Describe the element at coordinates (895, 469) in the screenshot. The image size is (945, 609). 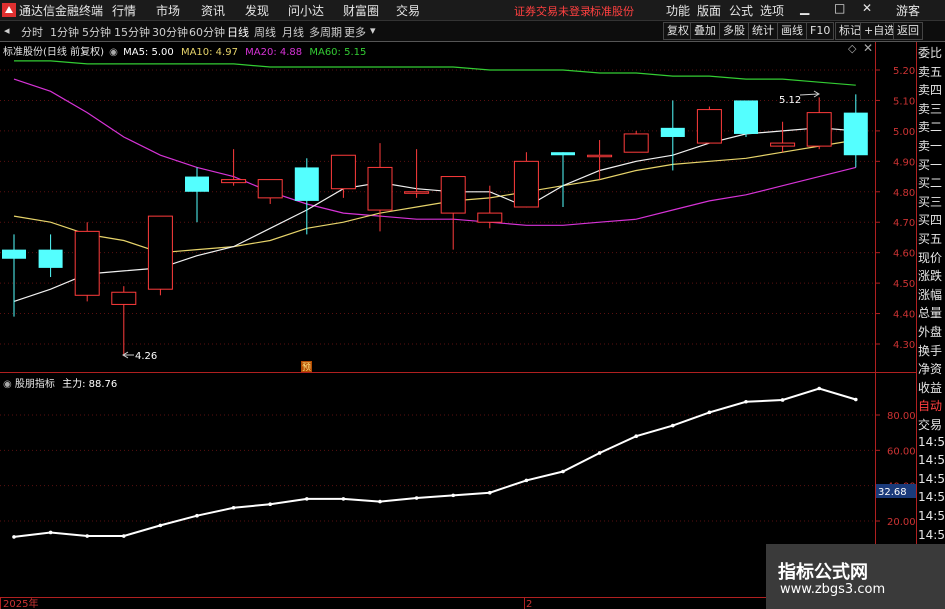
I see `sub-y-axis-labels: 80.0060.0040.0020.00` at that location.